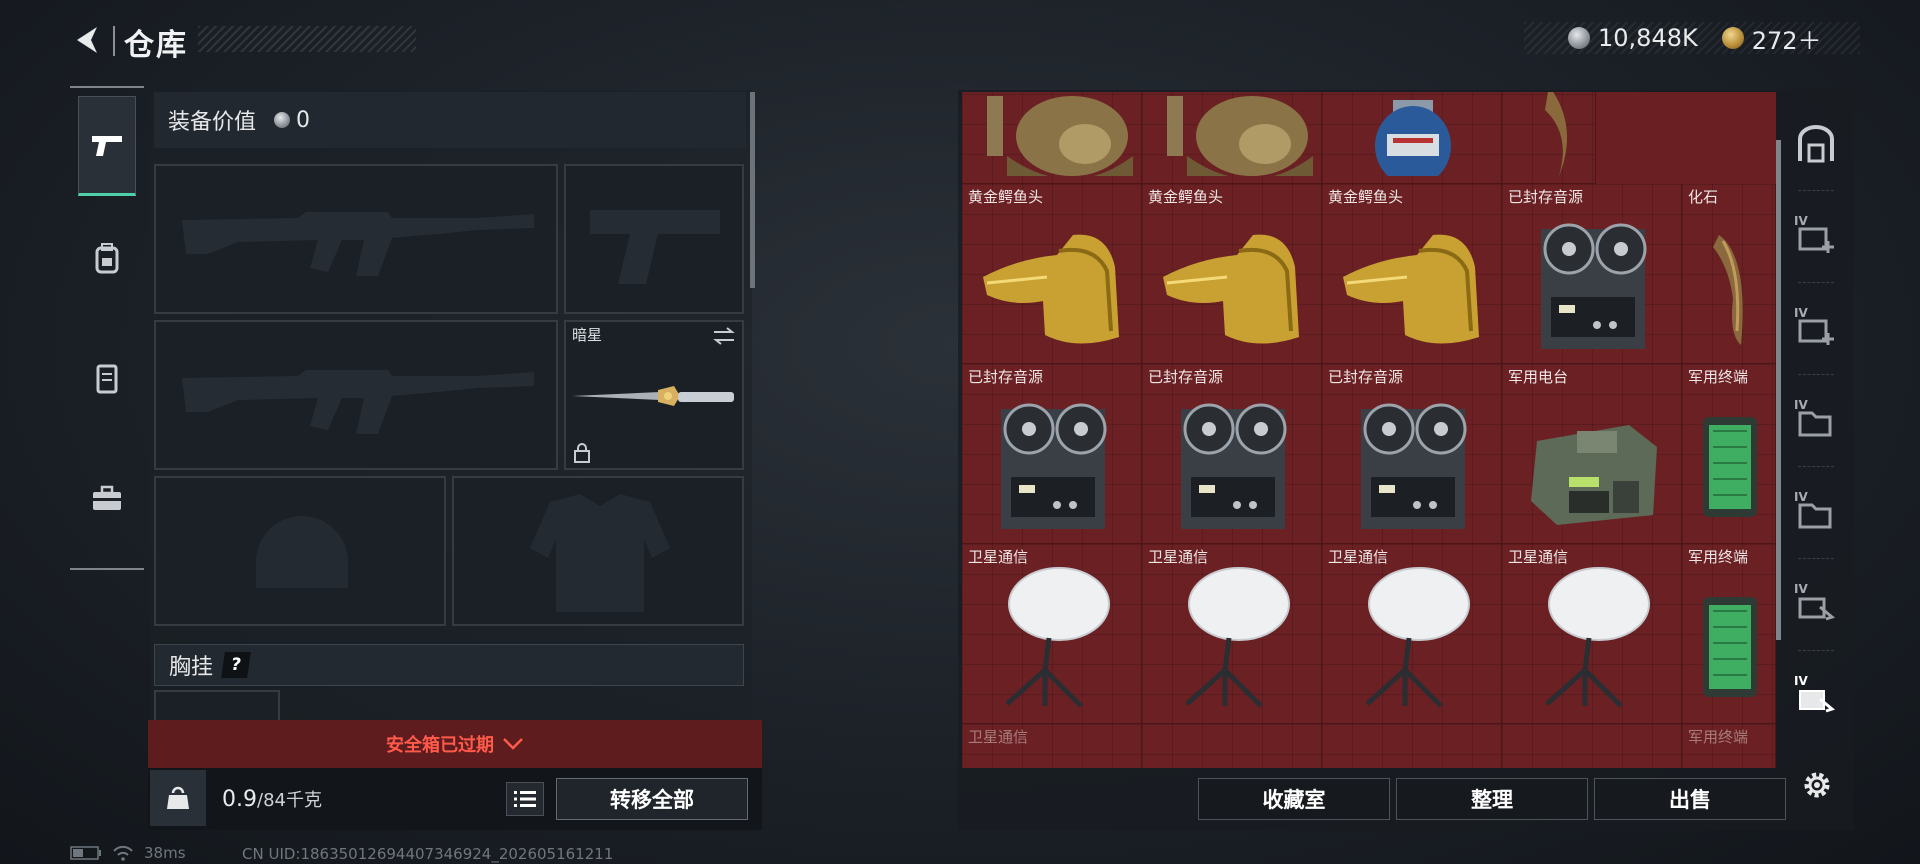 The image size is (1920, 864). I want to click on stash-scrollbar, so click(1778, 390).